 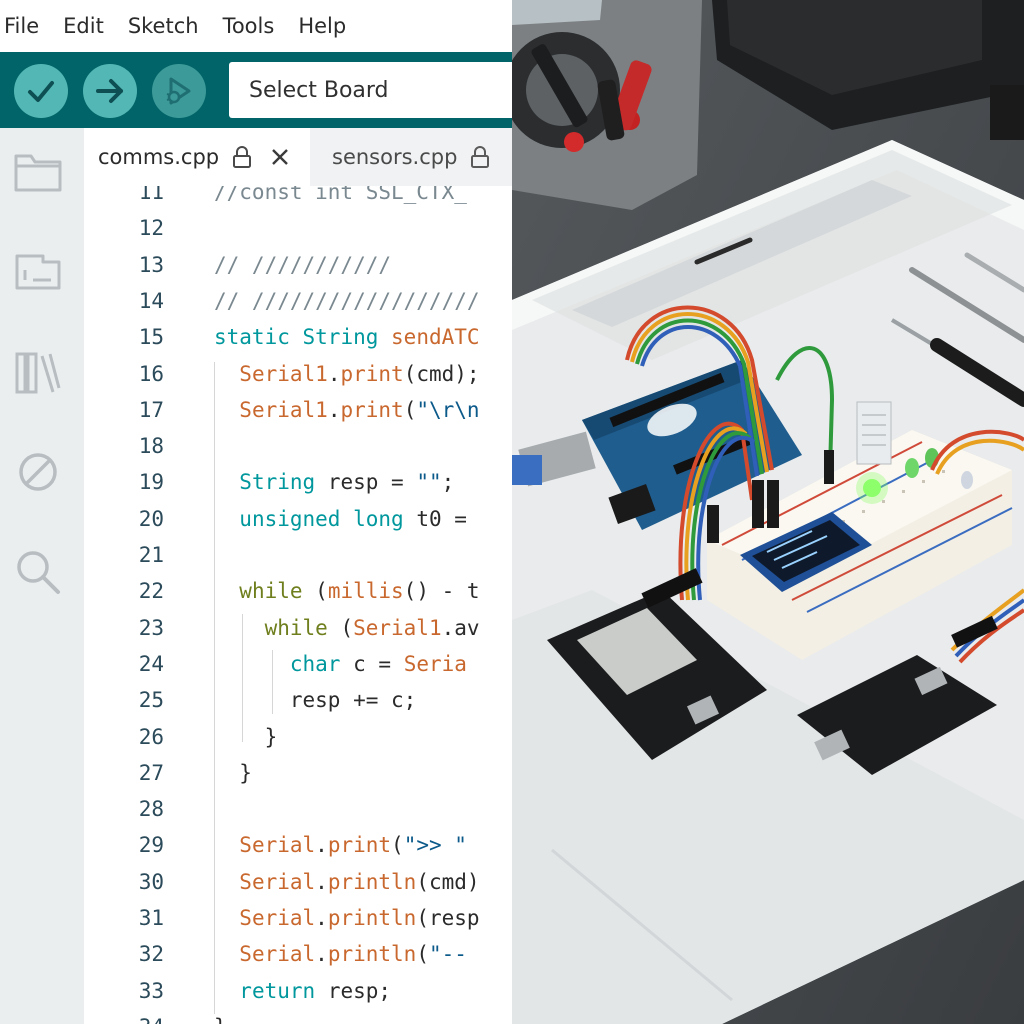 What do you see at coordinates (151, 195) in the screenshot?
I see `line-number: 11` at bounding box center [151, 195].